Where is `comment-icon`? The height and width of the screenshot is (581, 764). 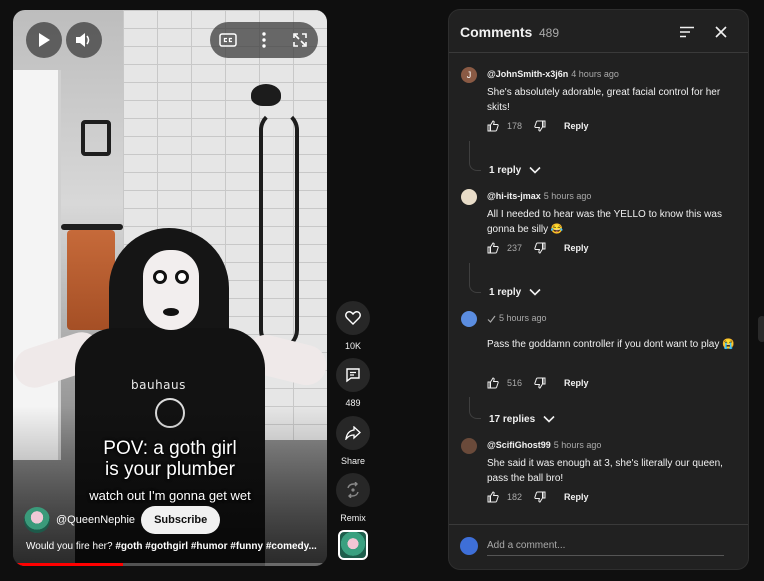 comment-icon is located at coordinates (353, 375).